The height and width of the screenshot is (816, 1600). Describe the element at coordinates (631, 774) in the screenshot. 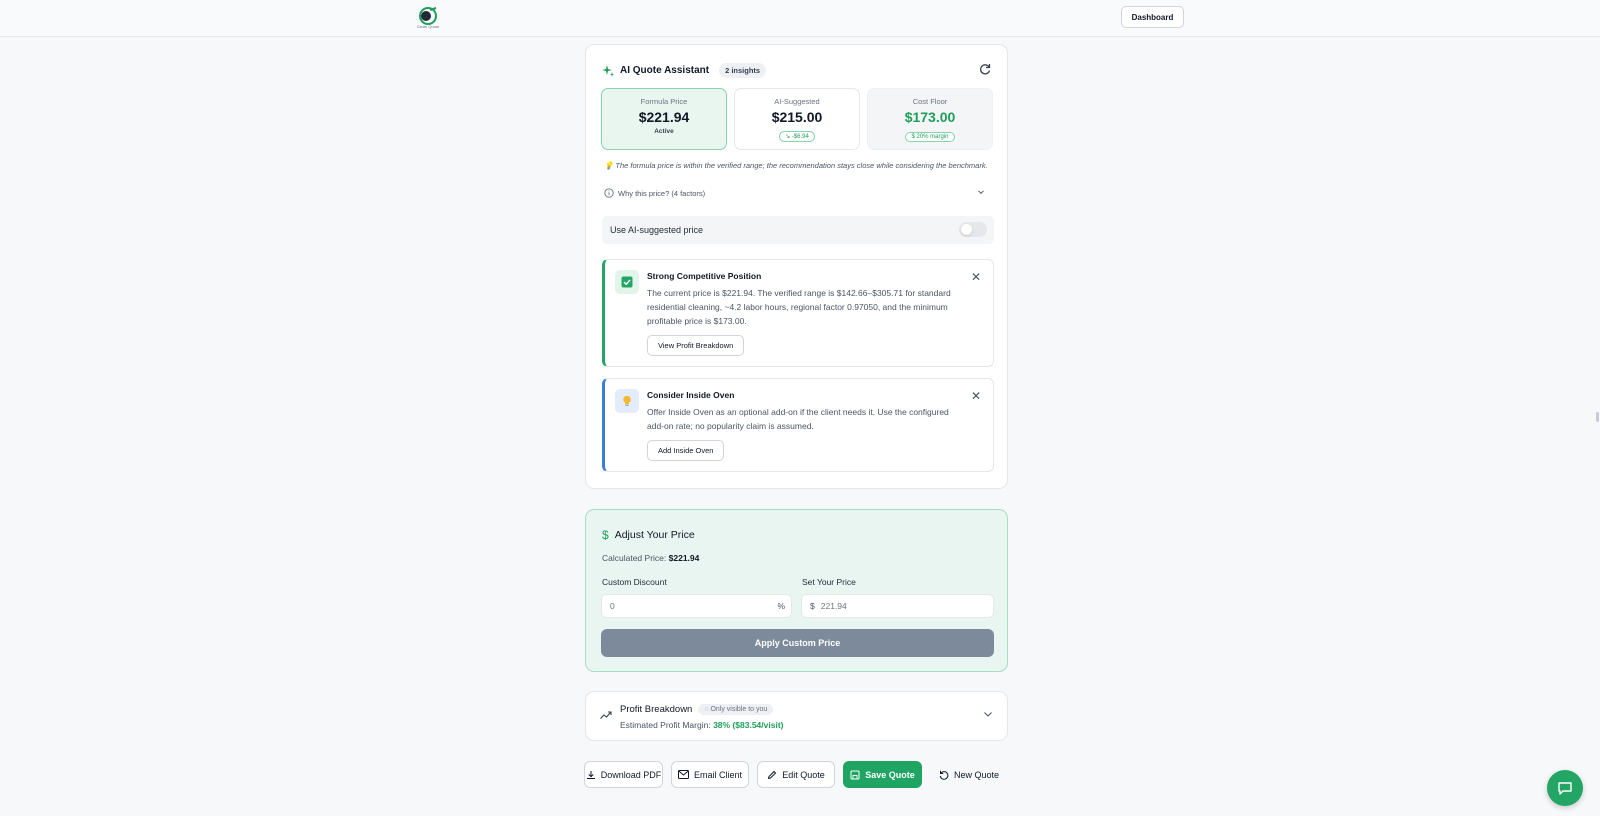

I see `download-pdf-label: Download PDF` at that location.